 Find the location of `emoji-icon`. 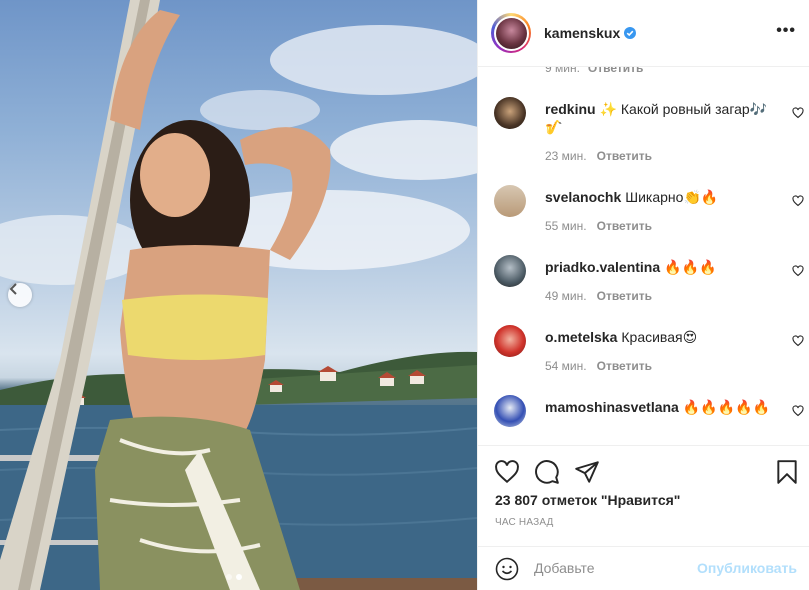

emoji-icon is located at coordinates (507, 569).